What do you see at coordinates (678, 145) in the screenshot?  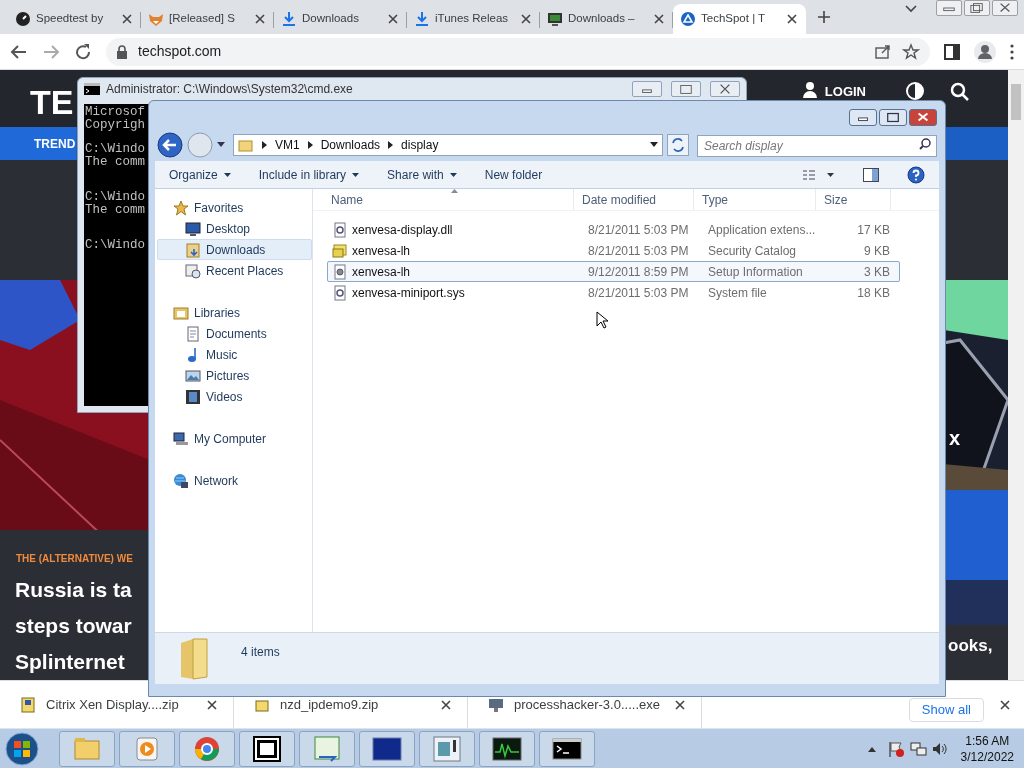 I see `refresh-icon` at bounding box center [678, 145].